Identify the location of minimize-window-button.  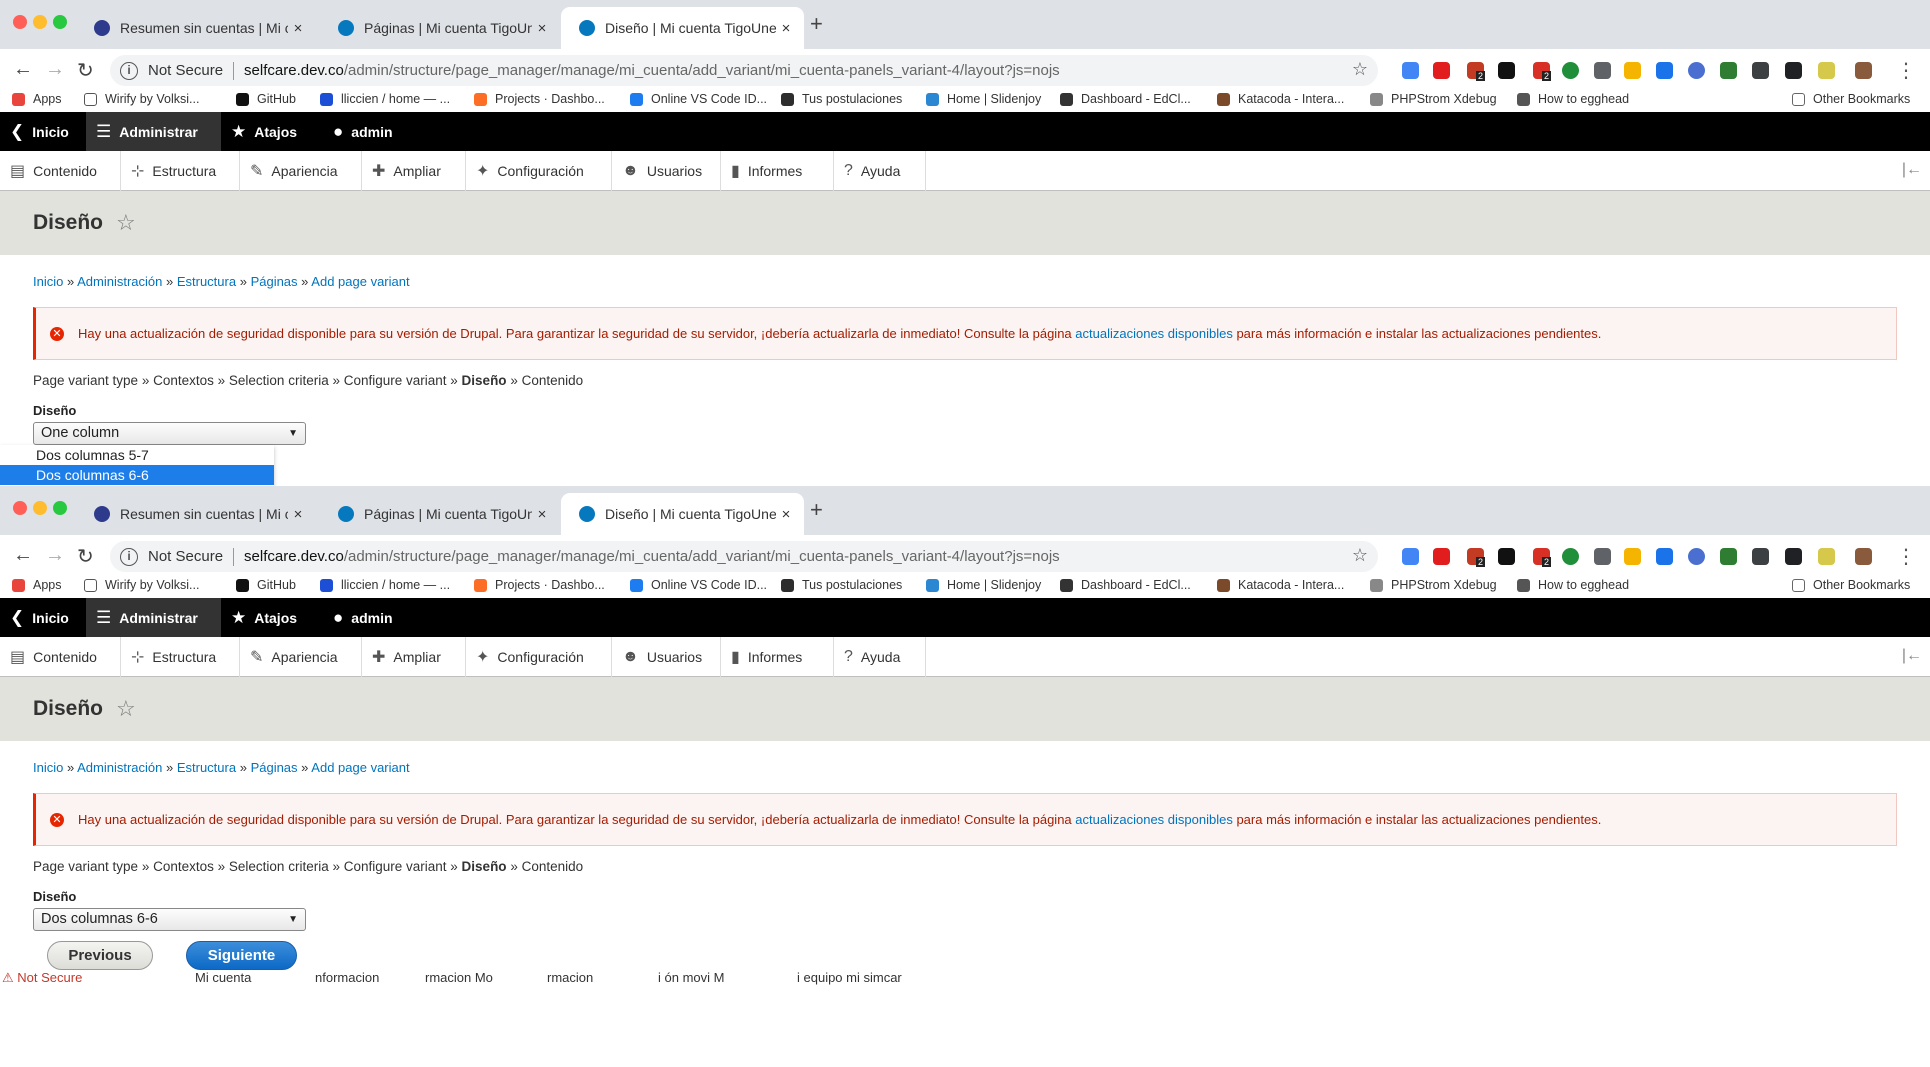
(40, 508).